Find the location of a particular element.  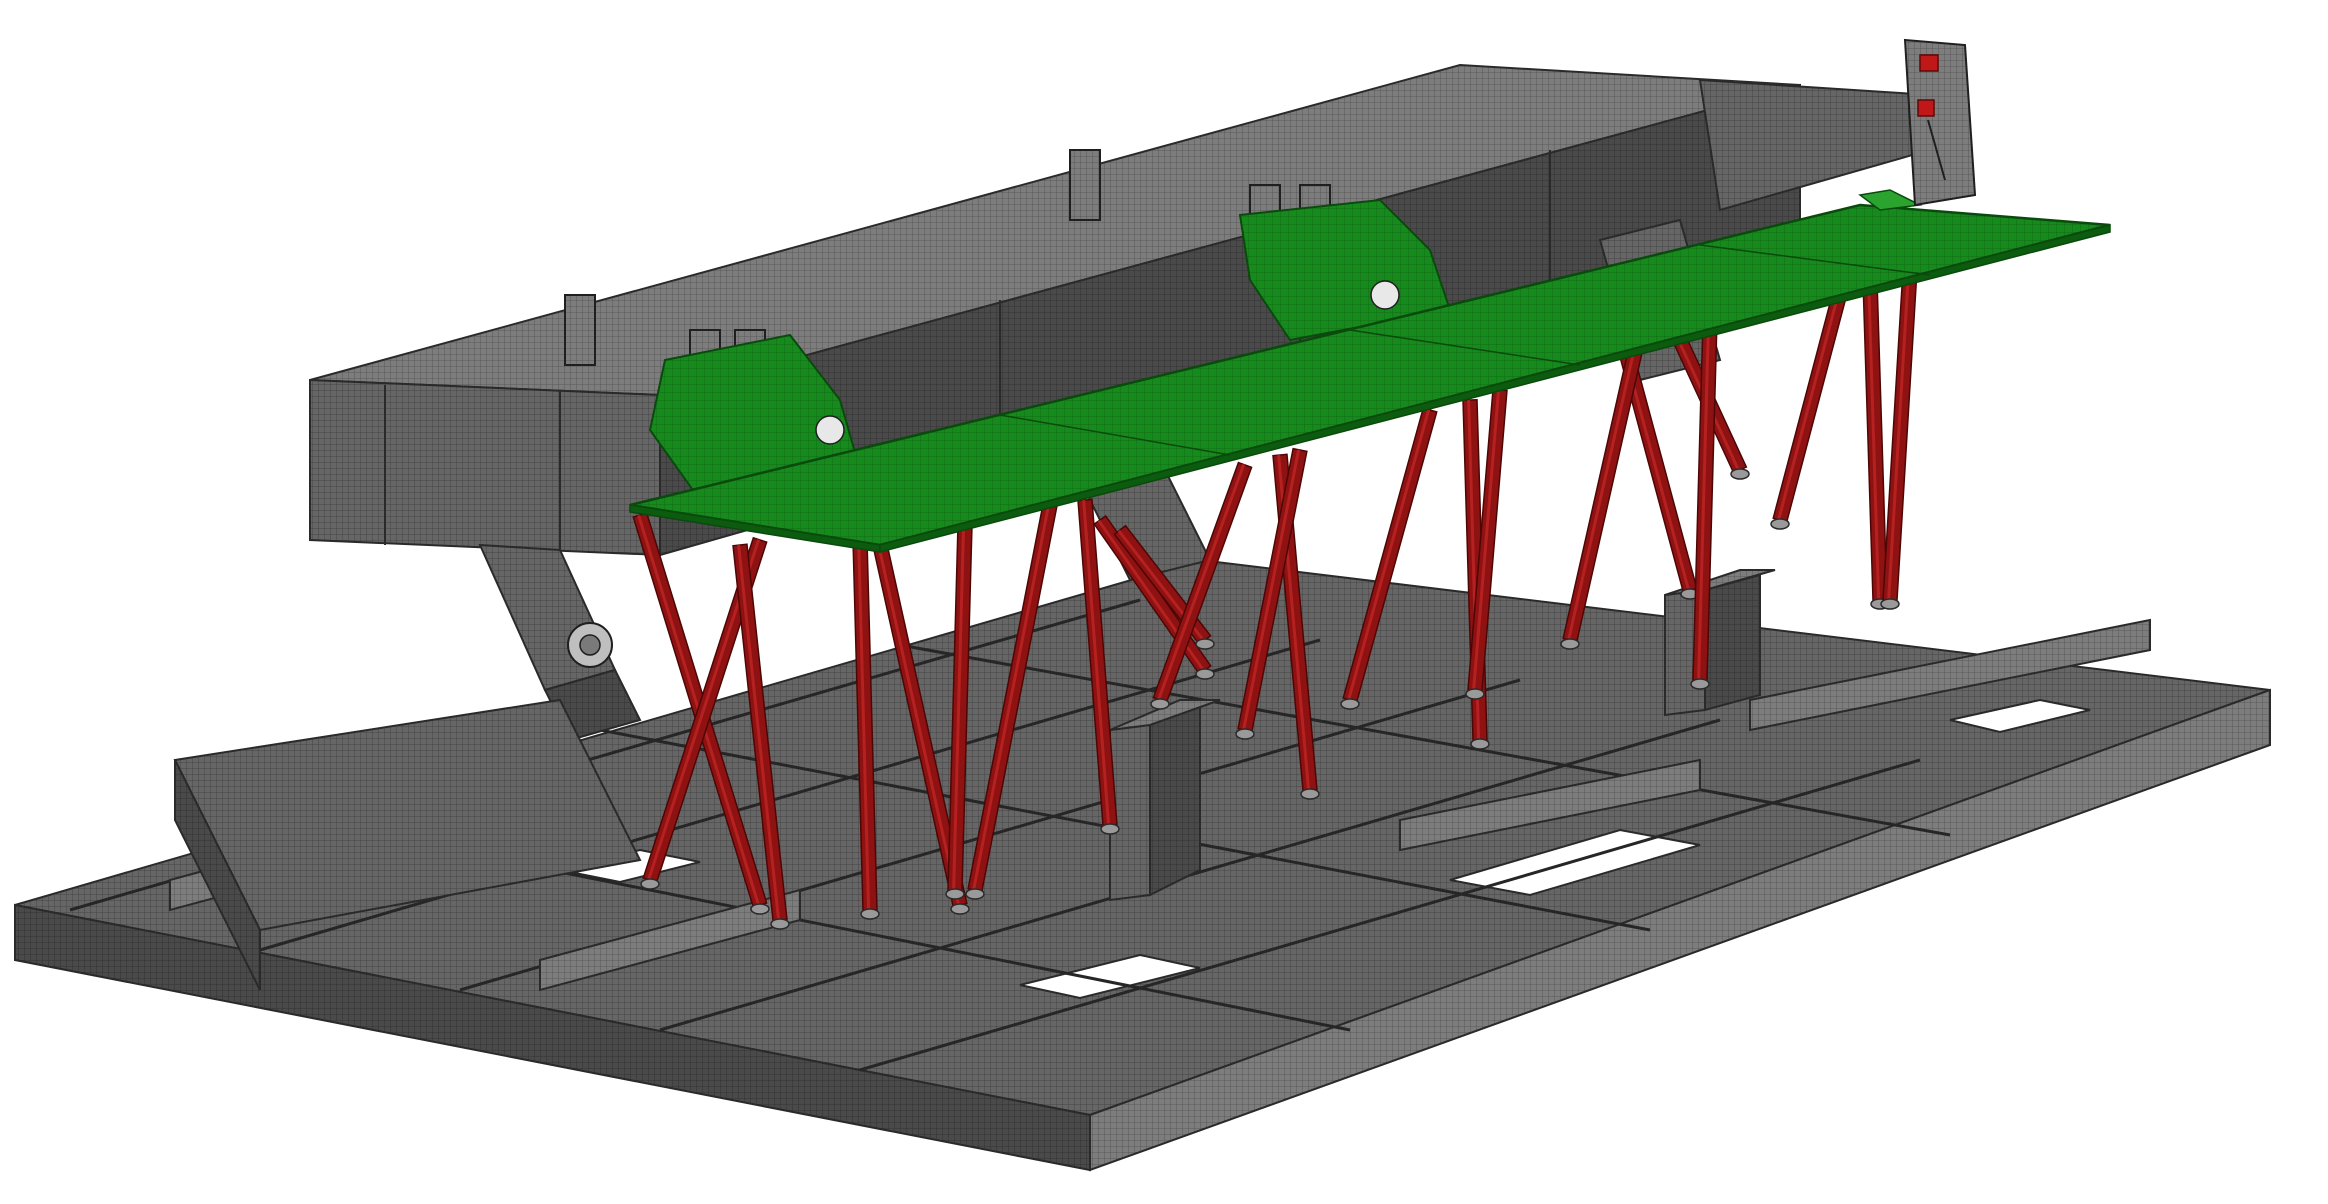

bracket-marker-top is located at coordinates (1929, 63).